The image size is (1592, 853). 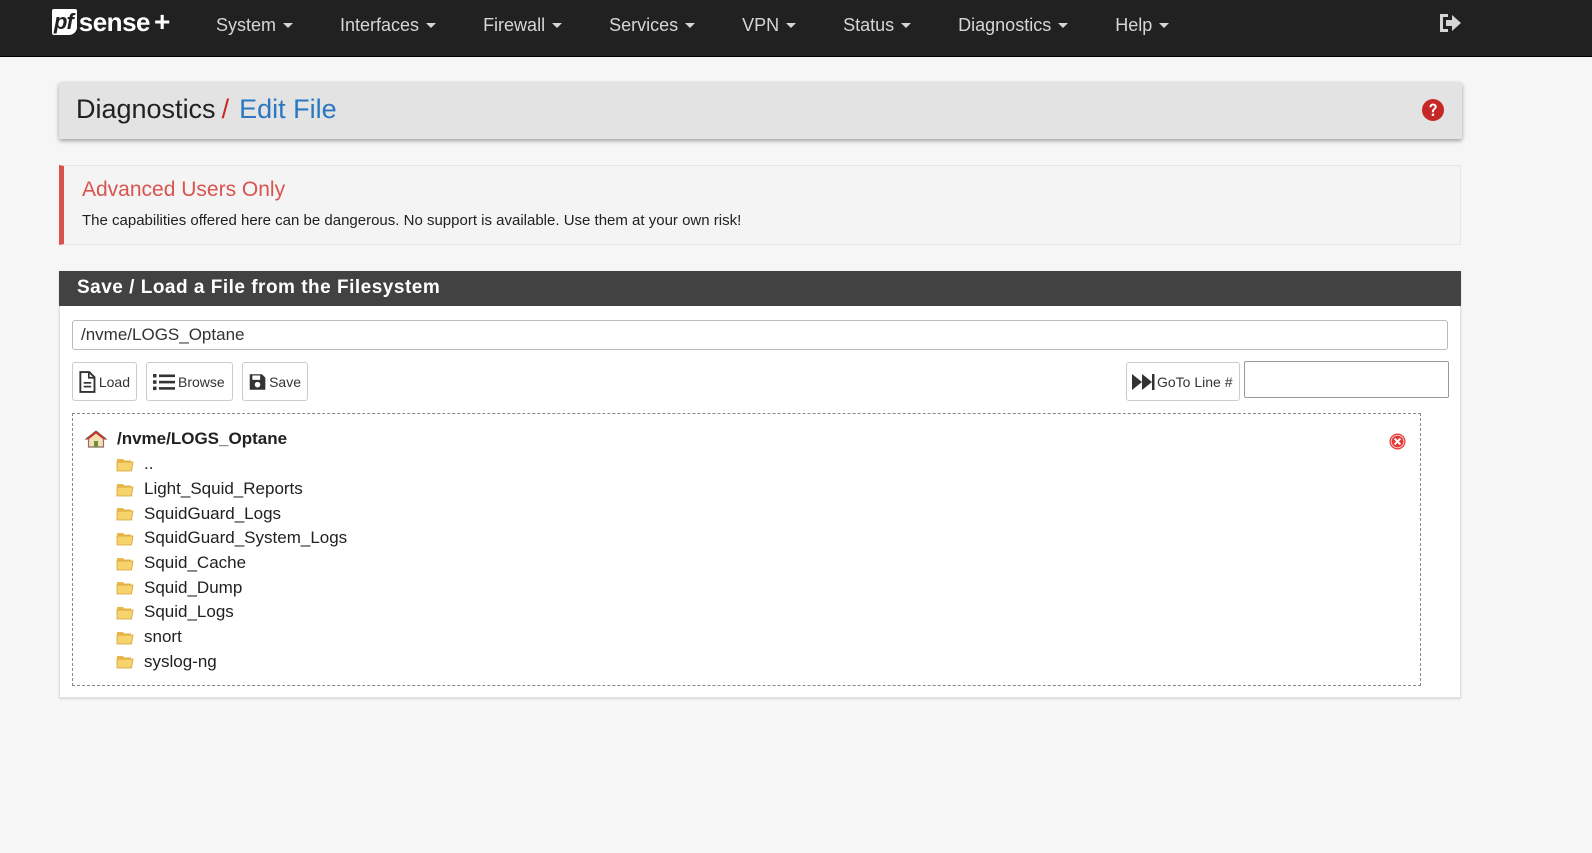 What do you see at coordinates (64, 22) in the screenshot?
I see `logo-pf: pf` at bounding box center [64, 22].